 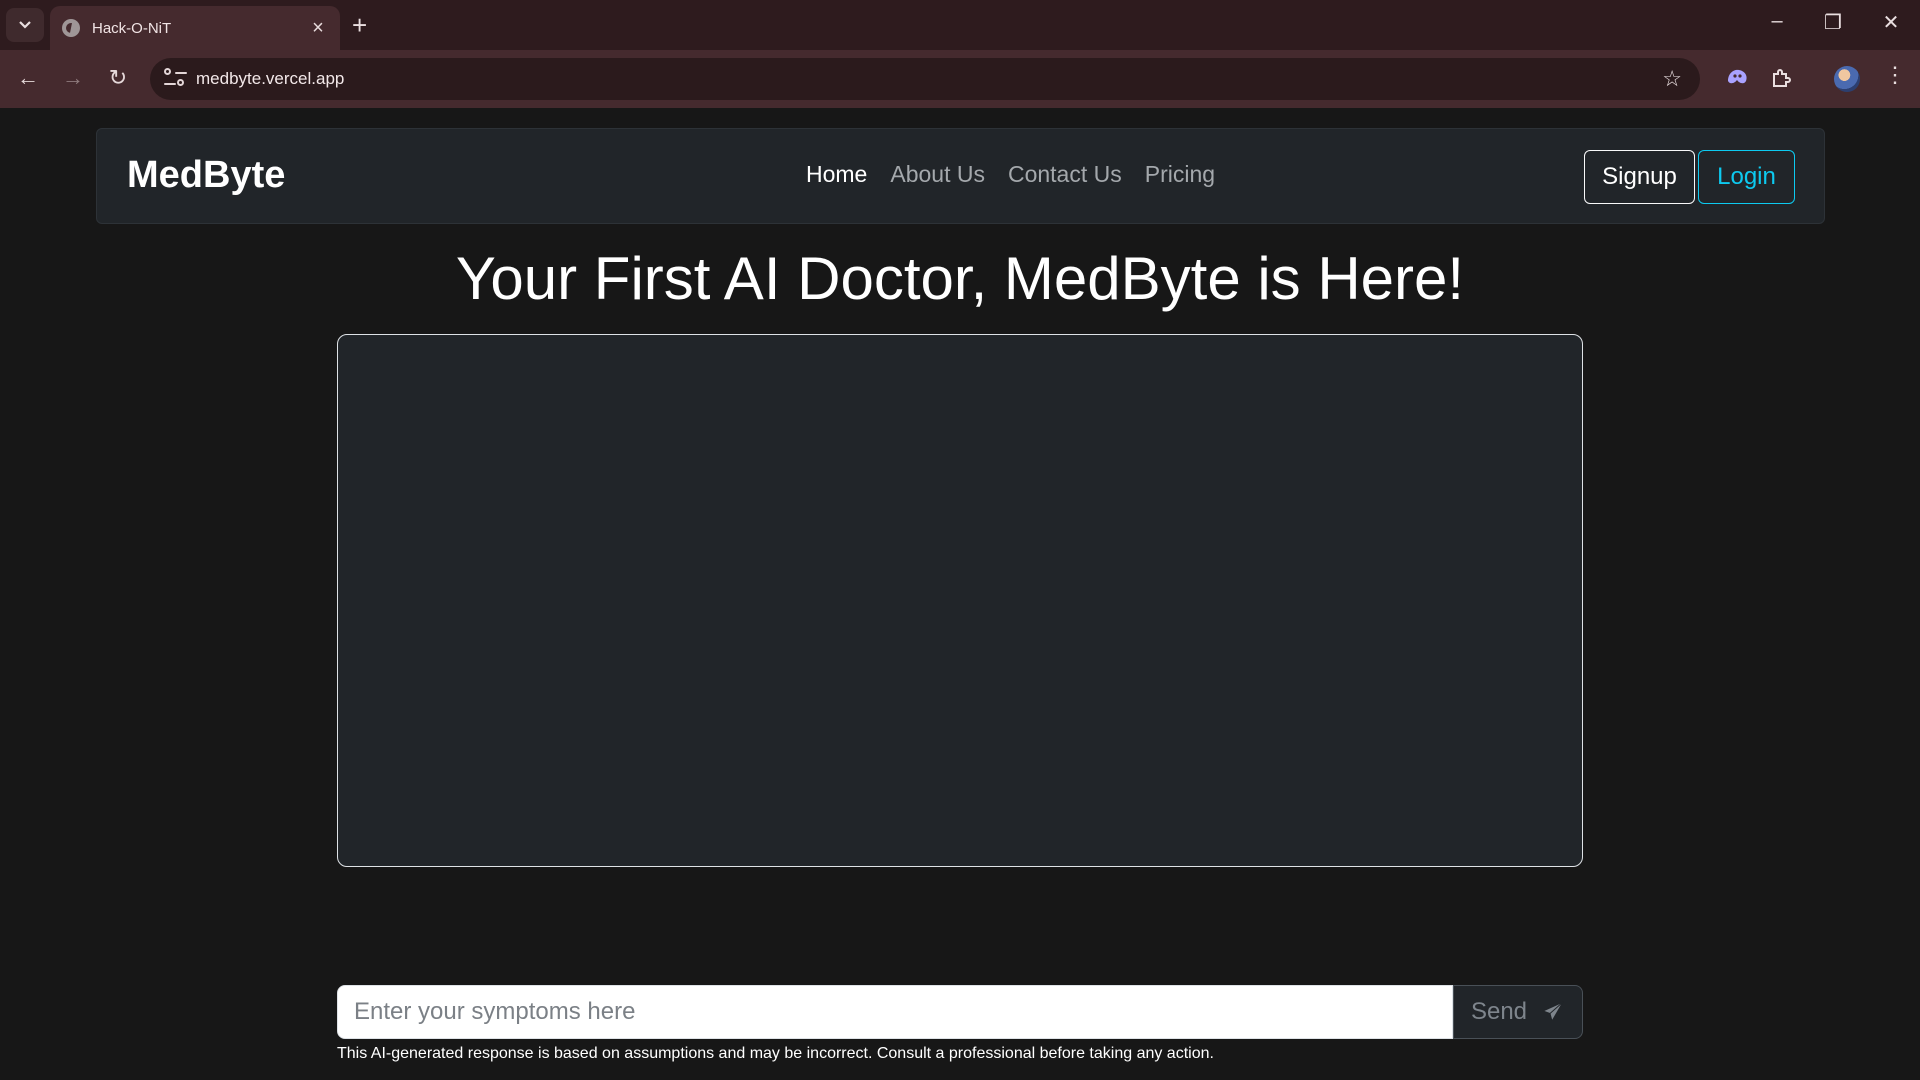 I want to click on nav-link-about: About Us, so click(x=937, y=174).